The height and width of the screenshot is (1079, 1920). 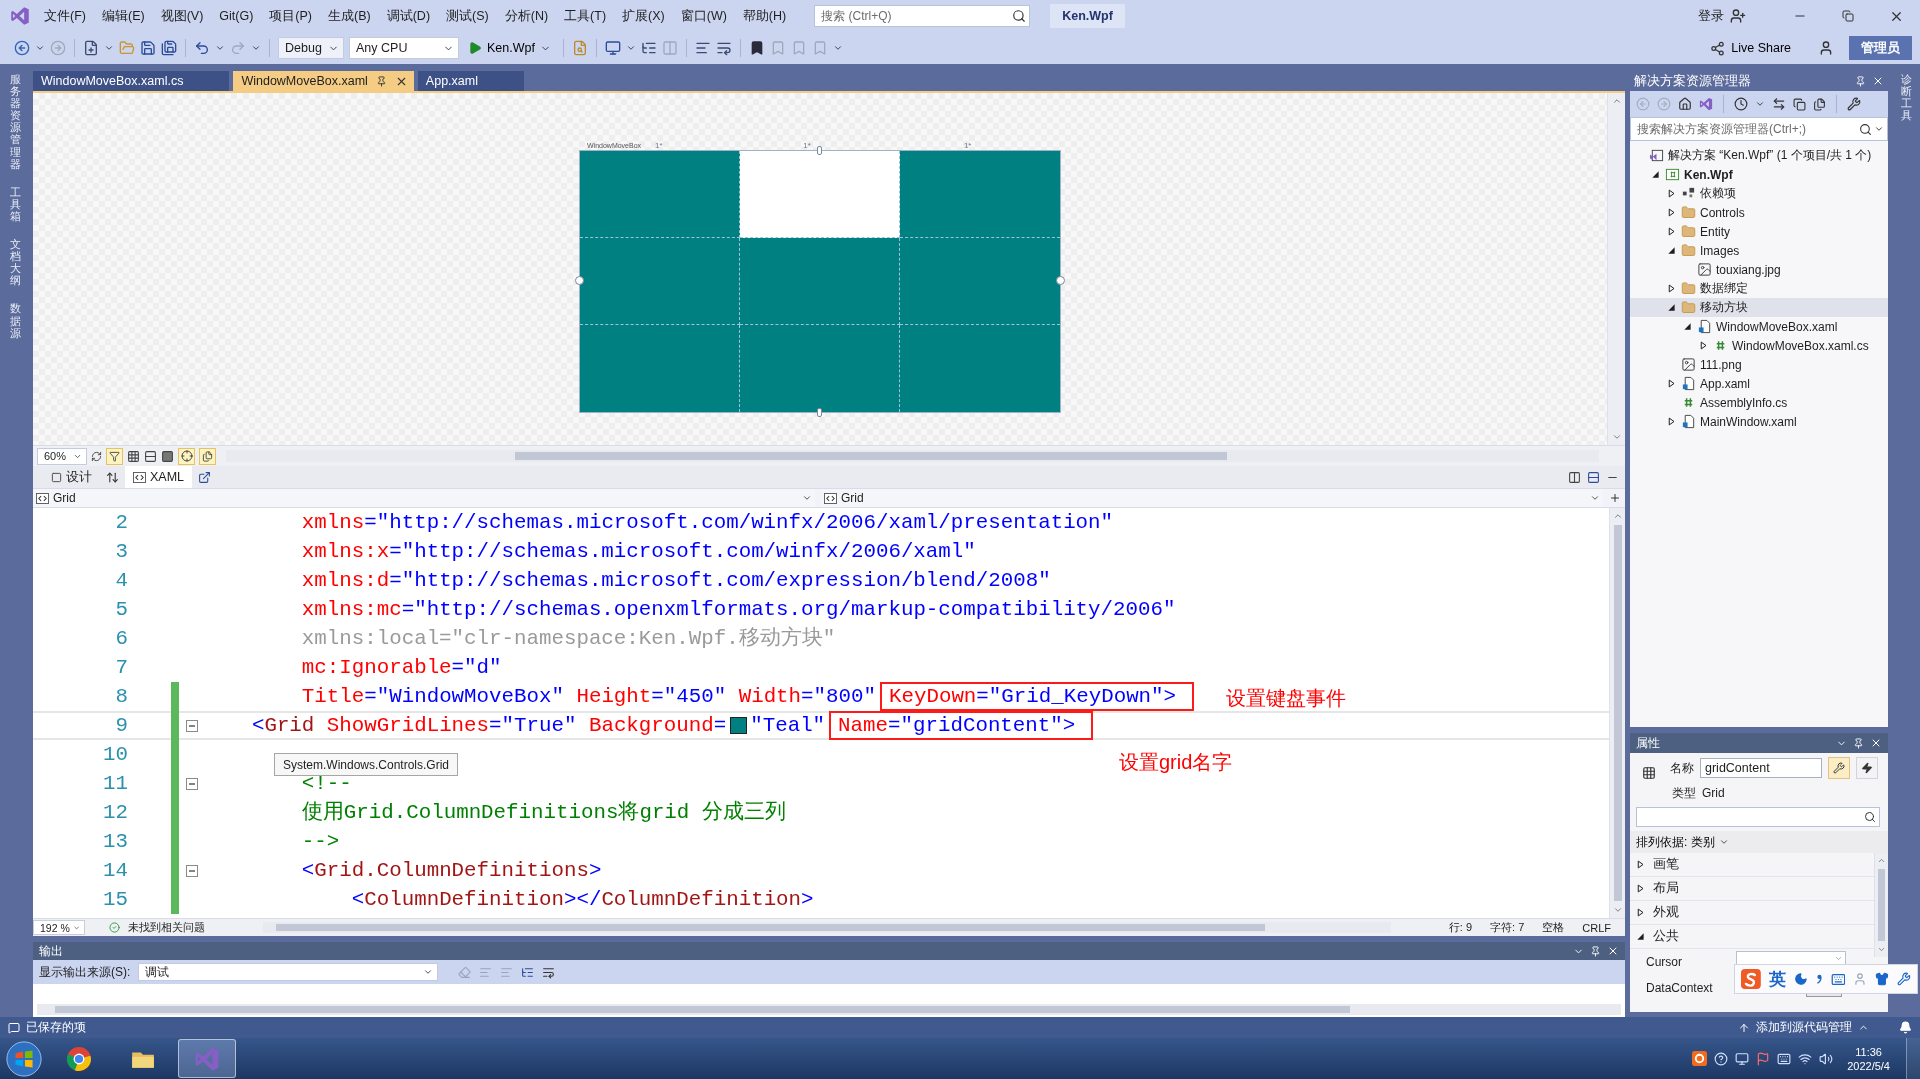 I want to click on input-mode-toggle: 英, so click(x=1777, y=979).